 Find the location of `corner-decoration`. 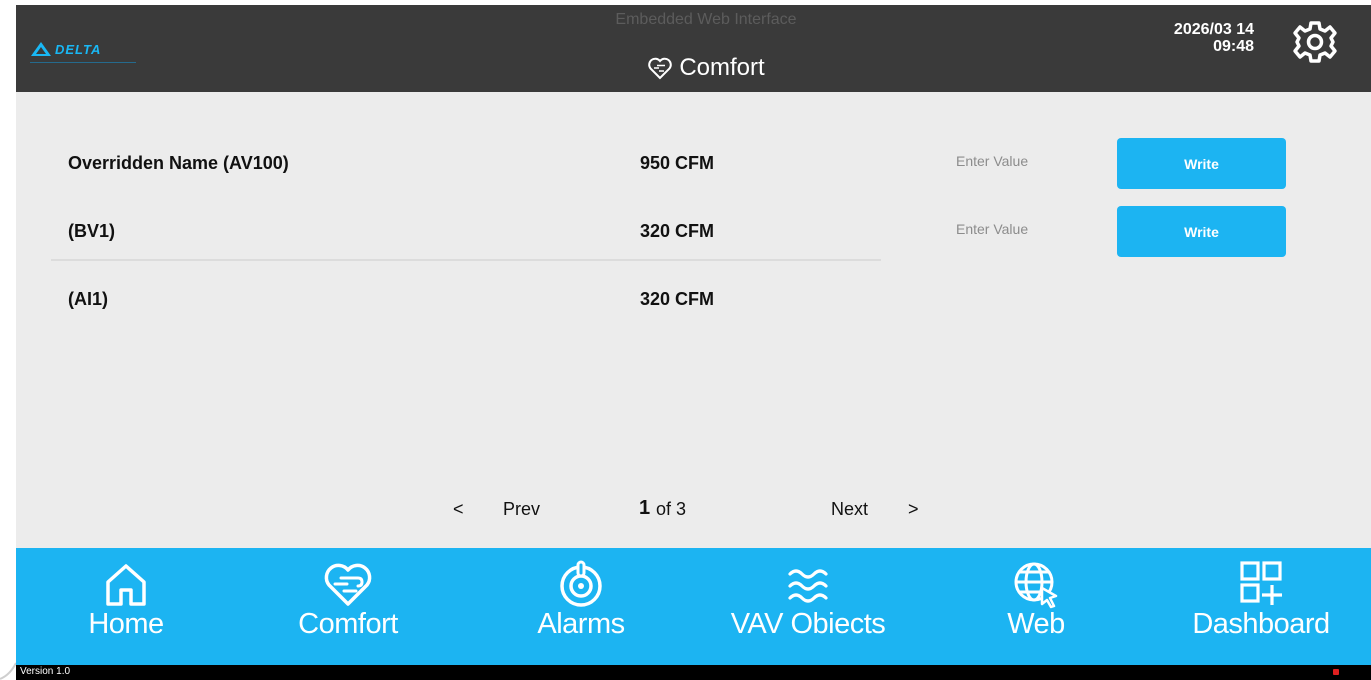

corner-decoration is located at coordinates (8, 671).